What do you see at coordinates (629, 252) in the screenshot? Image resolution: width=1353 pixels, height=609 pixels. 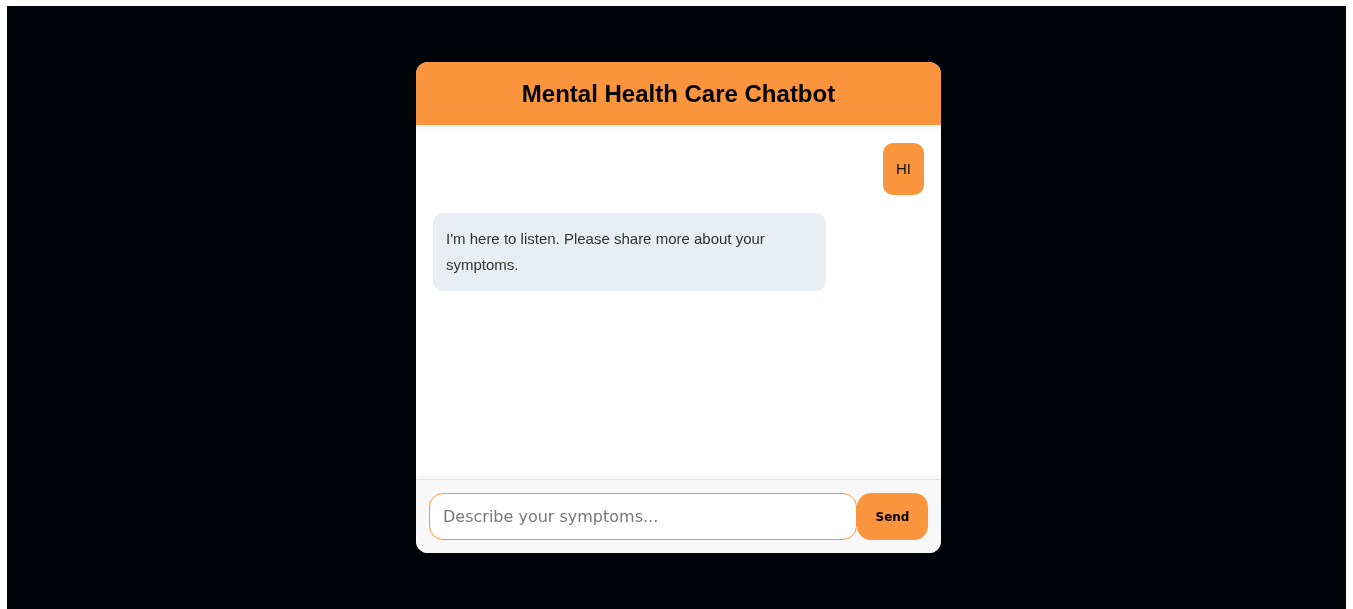 I see `bot-message: I'm here to listen. Please share more about your symptoms.` at bounding box center [629, 252].